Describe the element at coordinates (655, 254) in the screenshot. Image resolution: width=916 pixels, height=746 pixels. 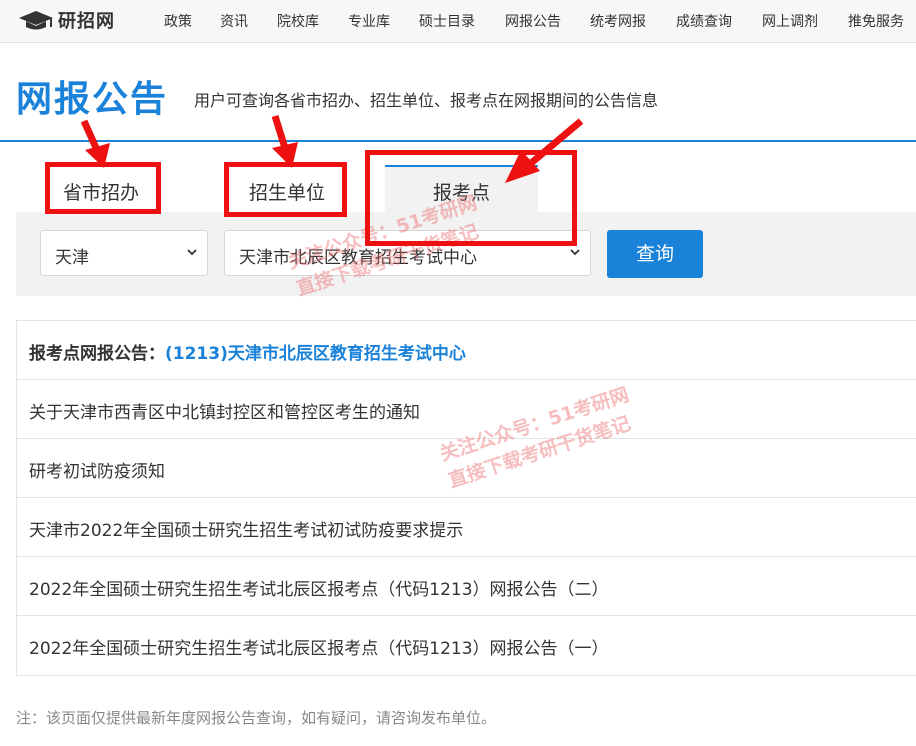
I see `query-button: 查询` at that location.